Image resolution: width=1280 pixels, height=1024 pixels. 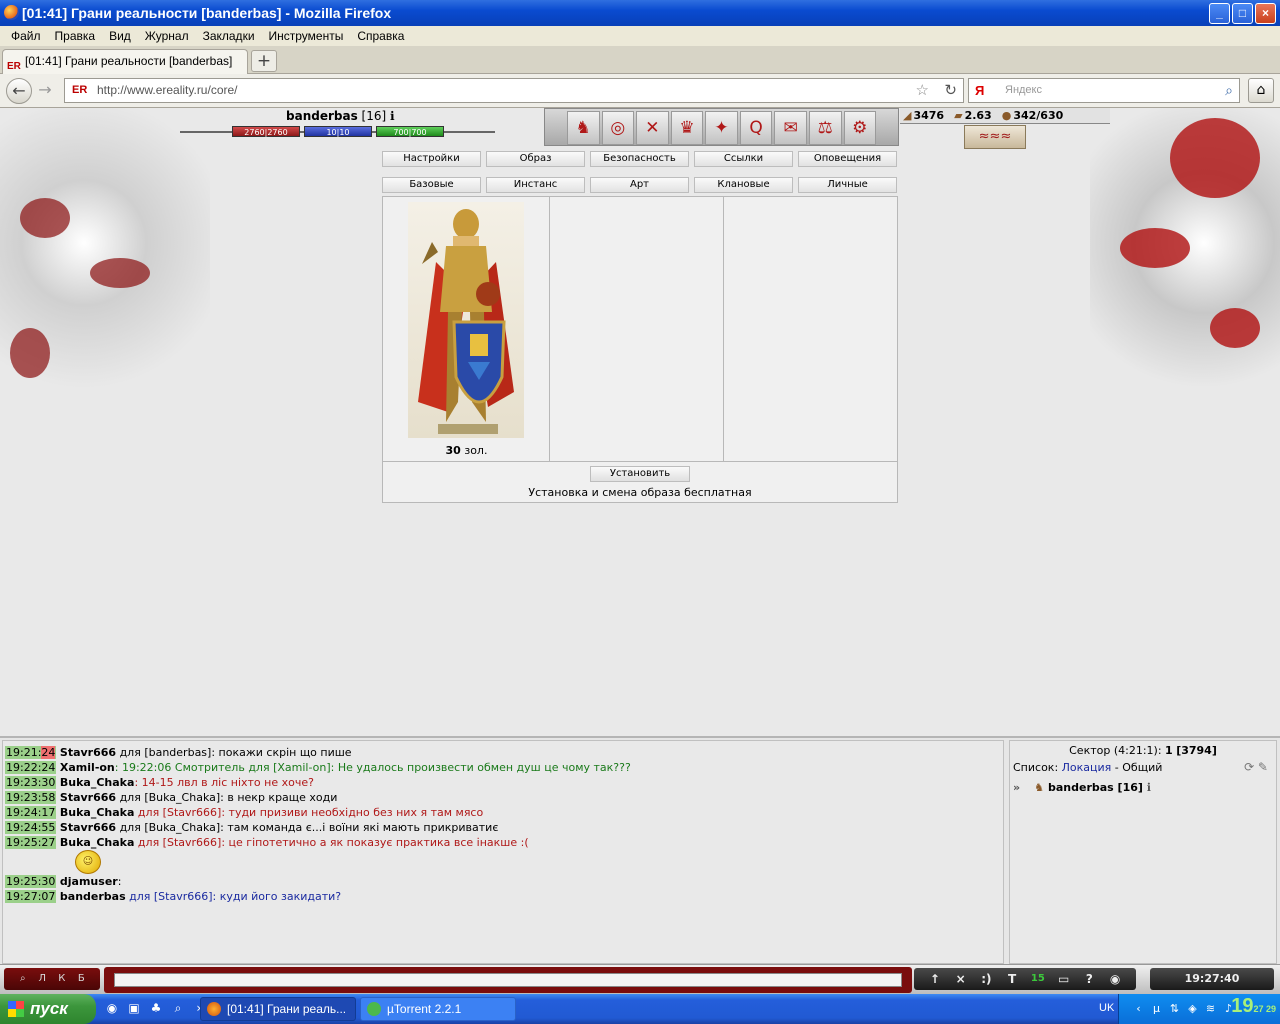 I want to click on chat-input, so click(x=508, y=980).